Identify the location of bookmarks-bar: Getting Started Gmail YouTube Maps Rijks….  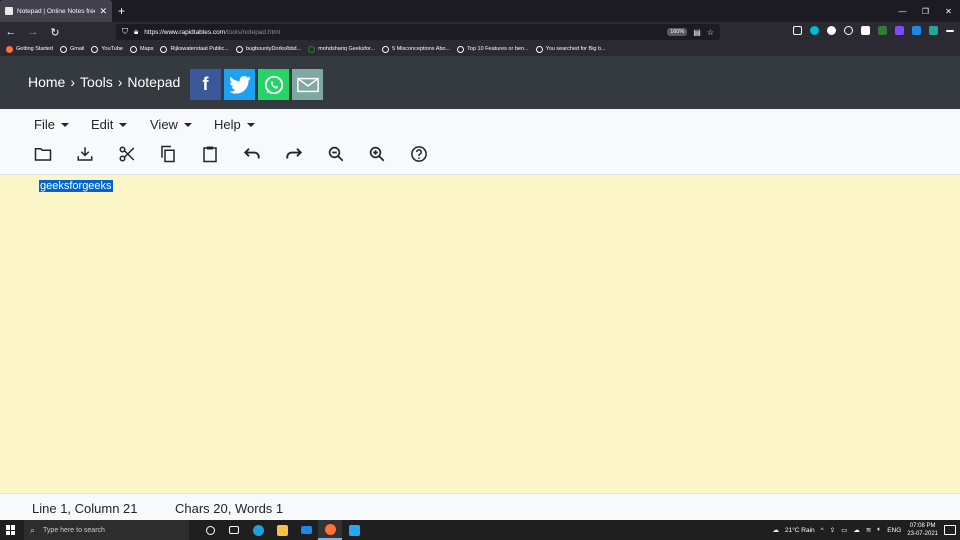
(480, 49).